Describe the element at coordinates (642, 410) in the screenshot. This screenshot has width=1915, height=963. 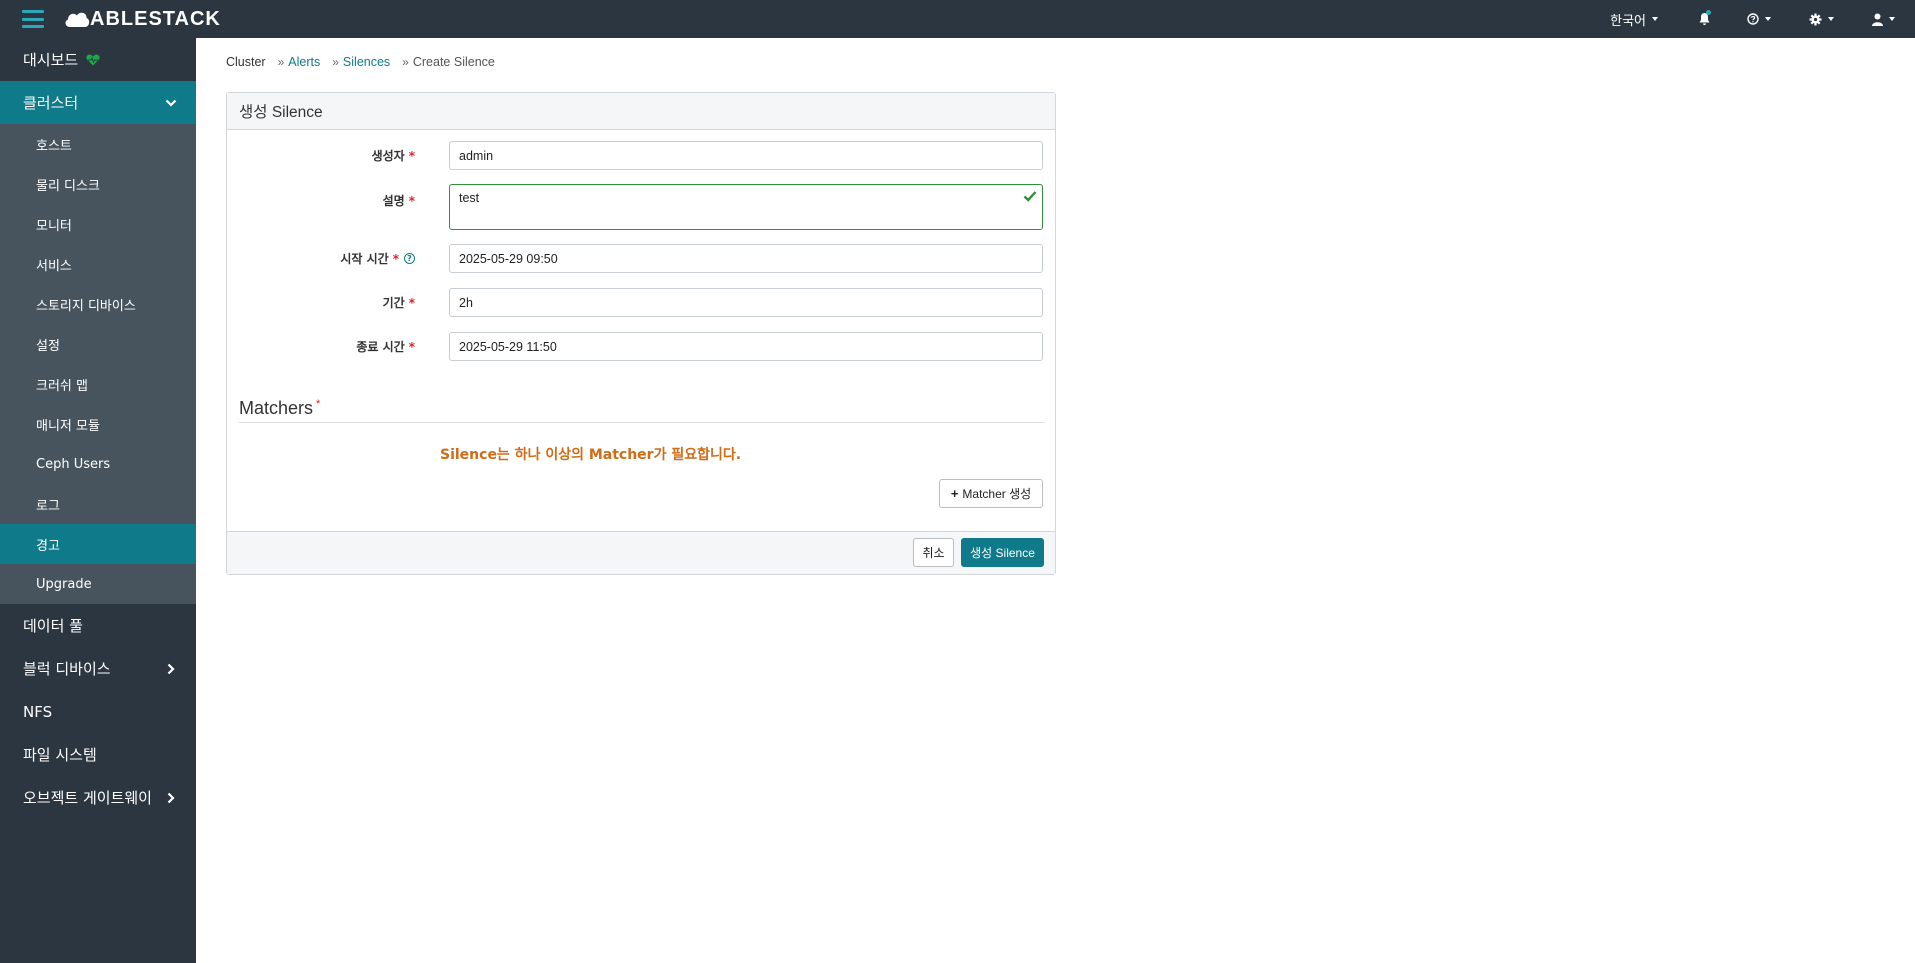
I see `matchers-section-title: Matchers *` at that location.